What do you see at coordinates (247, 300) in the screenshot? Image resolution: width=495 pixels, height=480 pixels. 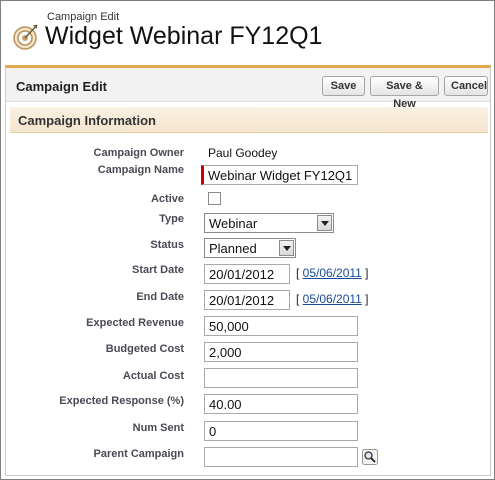 I see `end-date-field` at bounding box center [247, 300].